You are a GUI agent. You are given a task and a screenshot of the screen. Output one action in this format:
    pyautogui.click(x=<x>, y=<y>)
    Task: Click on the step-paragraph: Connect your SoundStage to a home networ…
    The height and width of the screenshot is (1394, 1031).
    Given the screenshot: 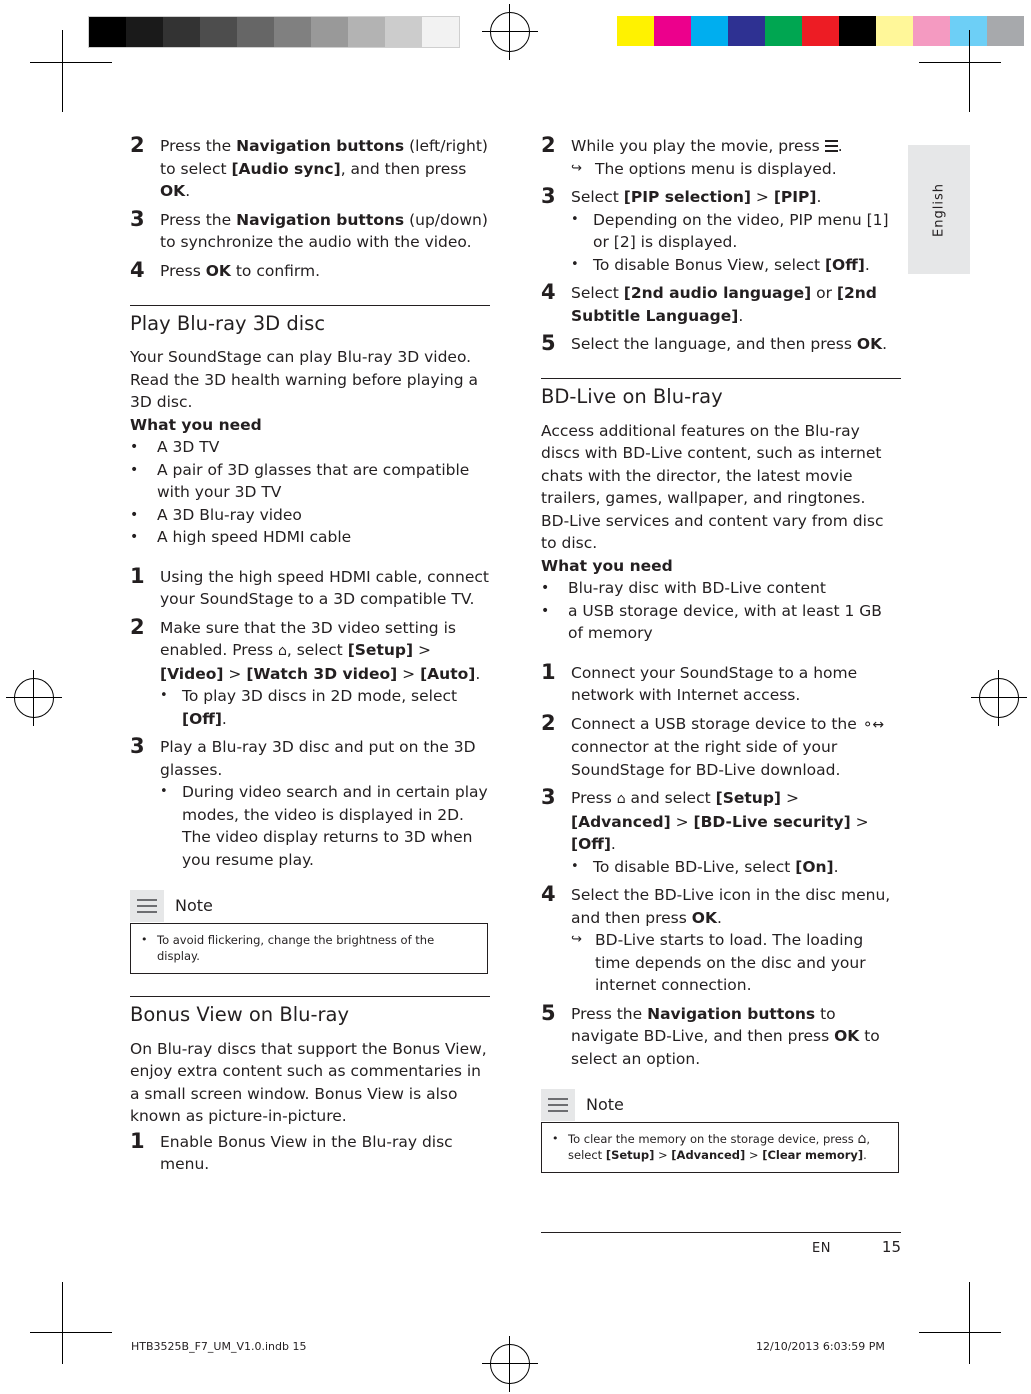 What is the action you would take?
    pyautogui.click(x=736, y=684)
    